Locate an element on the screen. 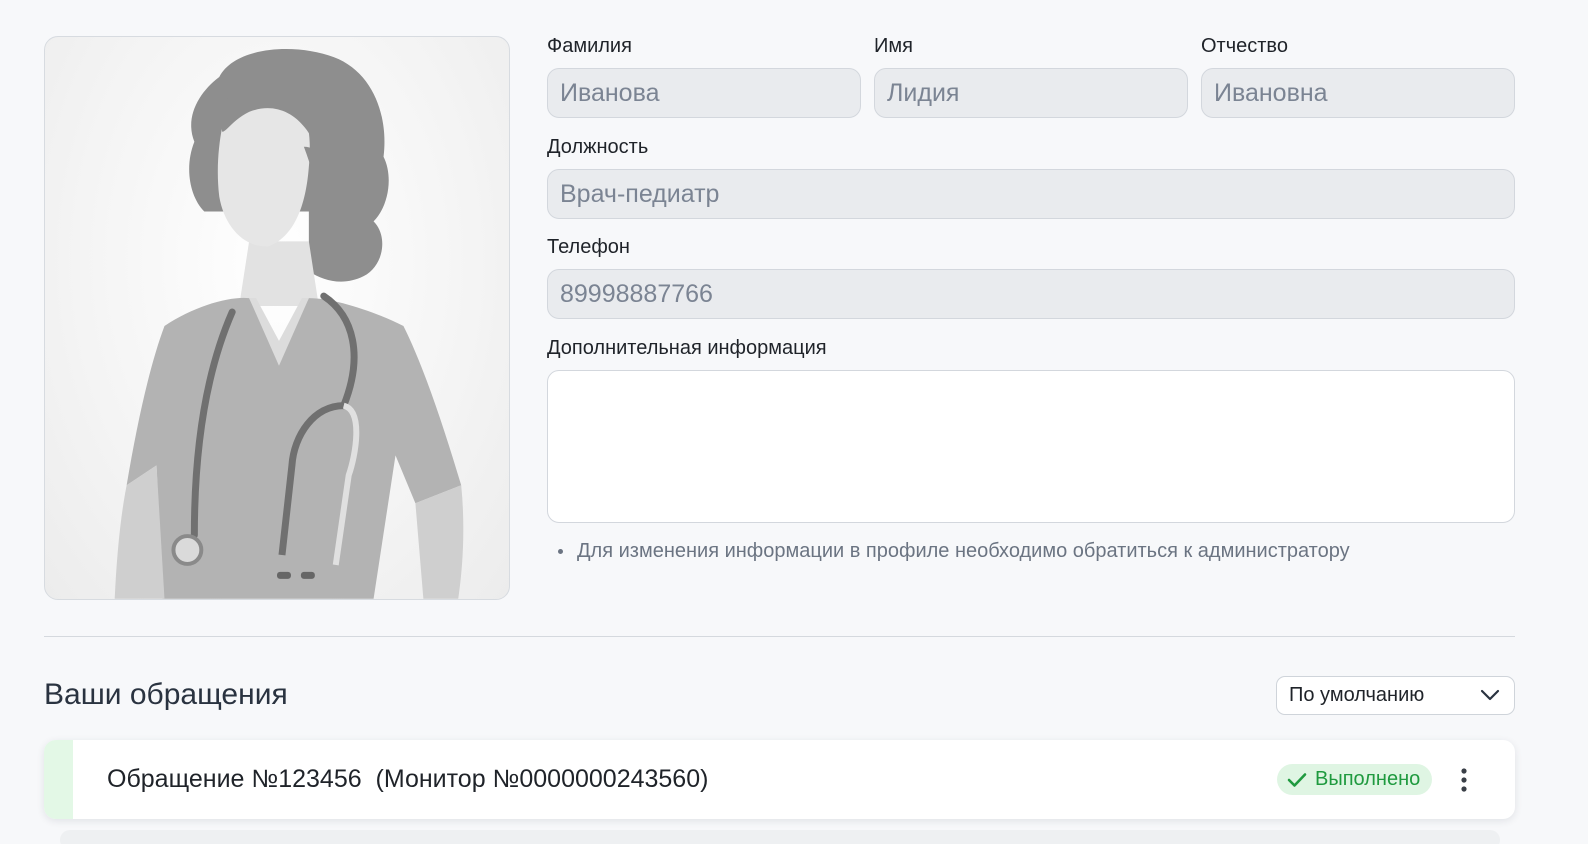 Image resolution: width=1588 pixels, height=844 pixels. doctor-silhouette-image is located at coordinates (289, 323).